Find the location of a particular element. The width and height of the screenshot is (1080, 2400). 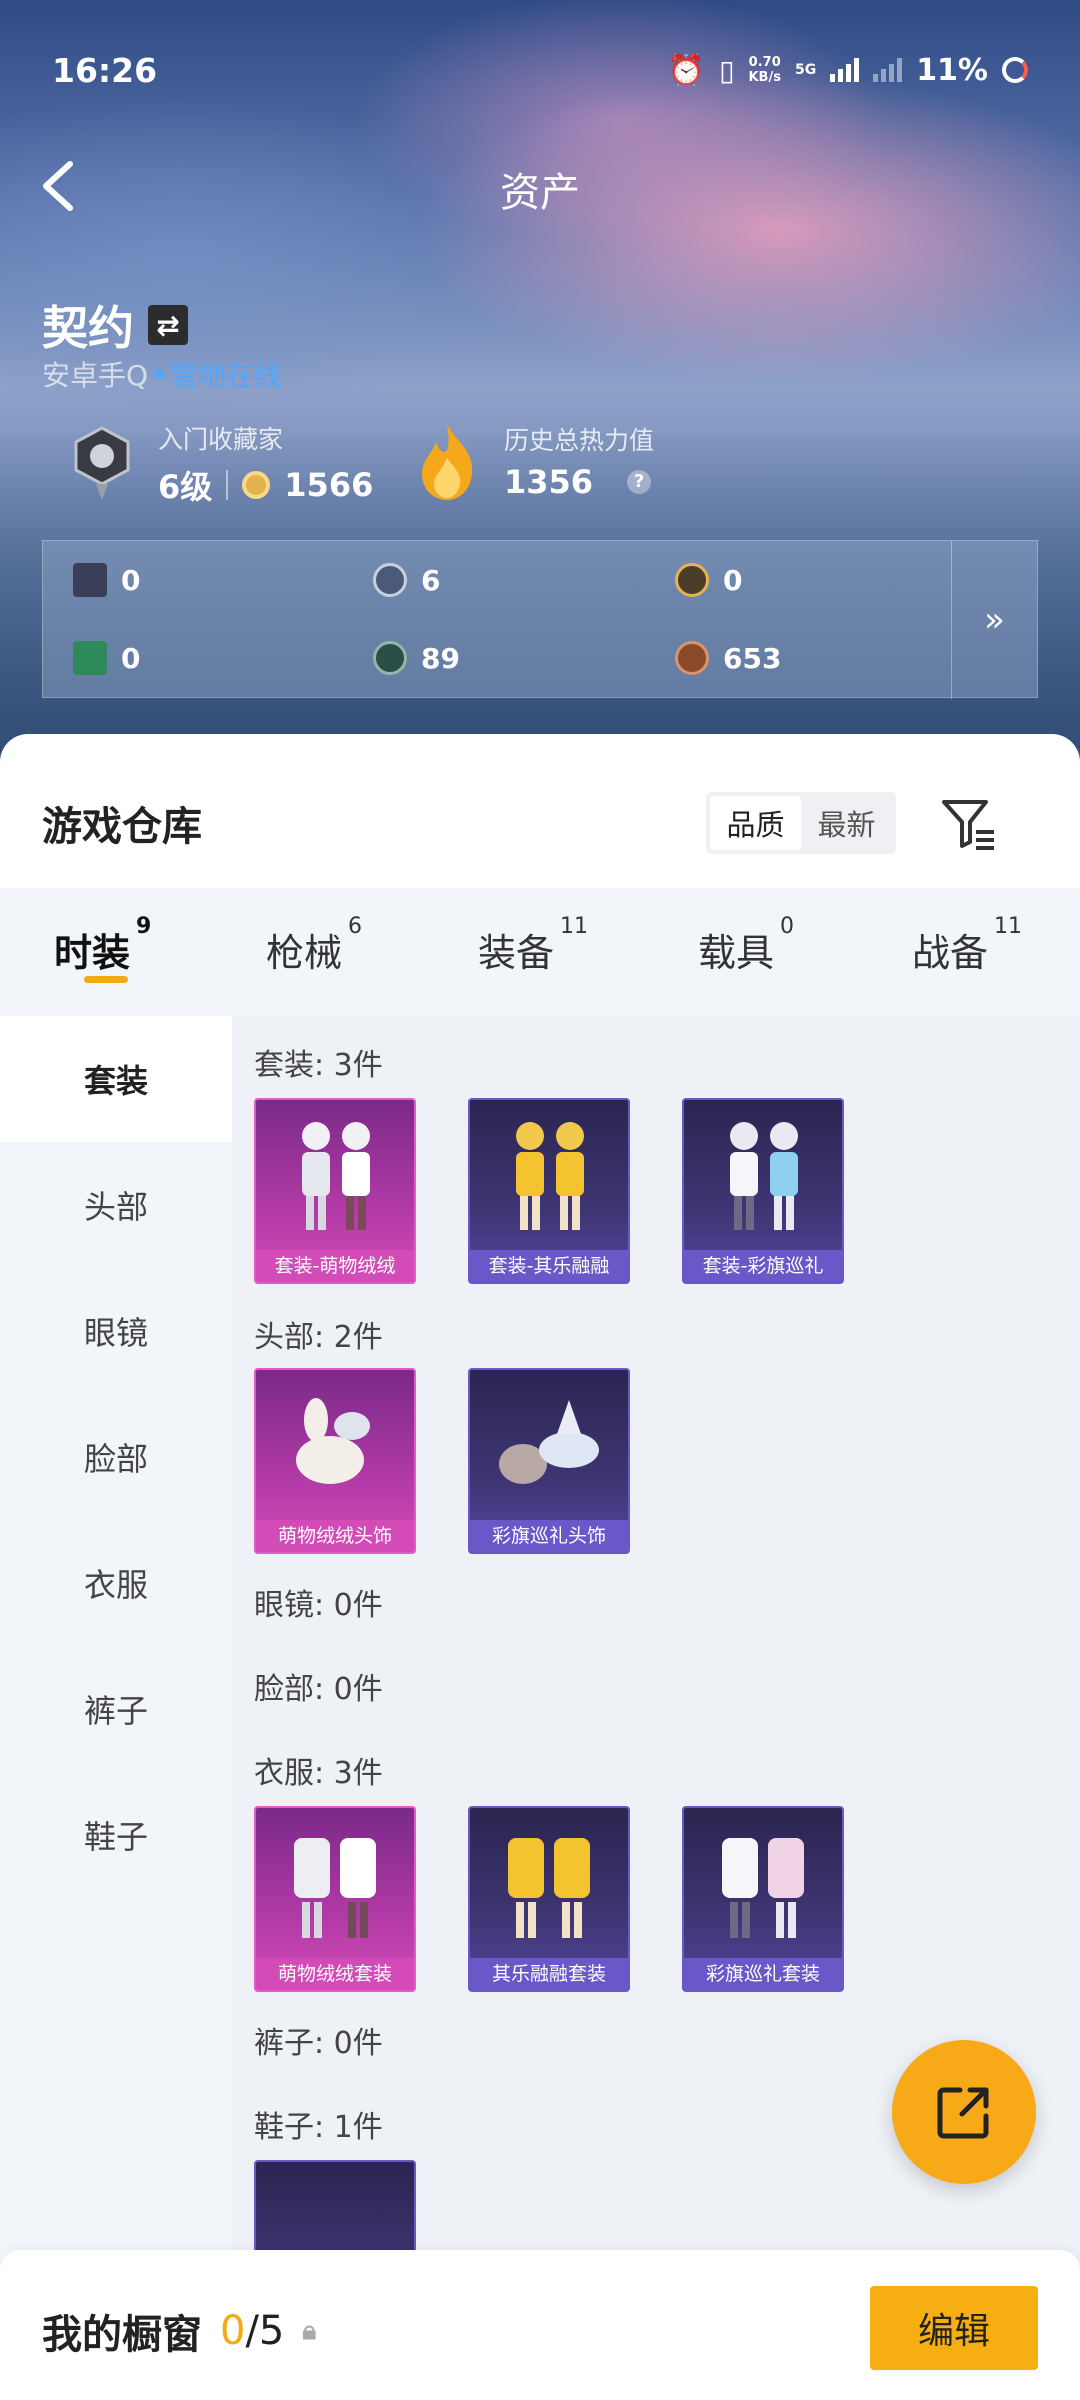

section-title: 眼镜: 0件 is located at coordinates (318, 1605).